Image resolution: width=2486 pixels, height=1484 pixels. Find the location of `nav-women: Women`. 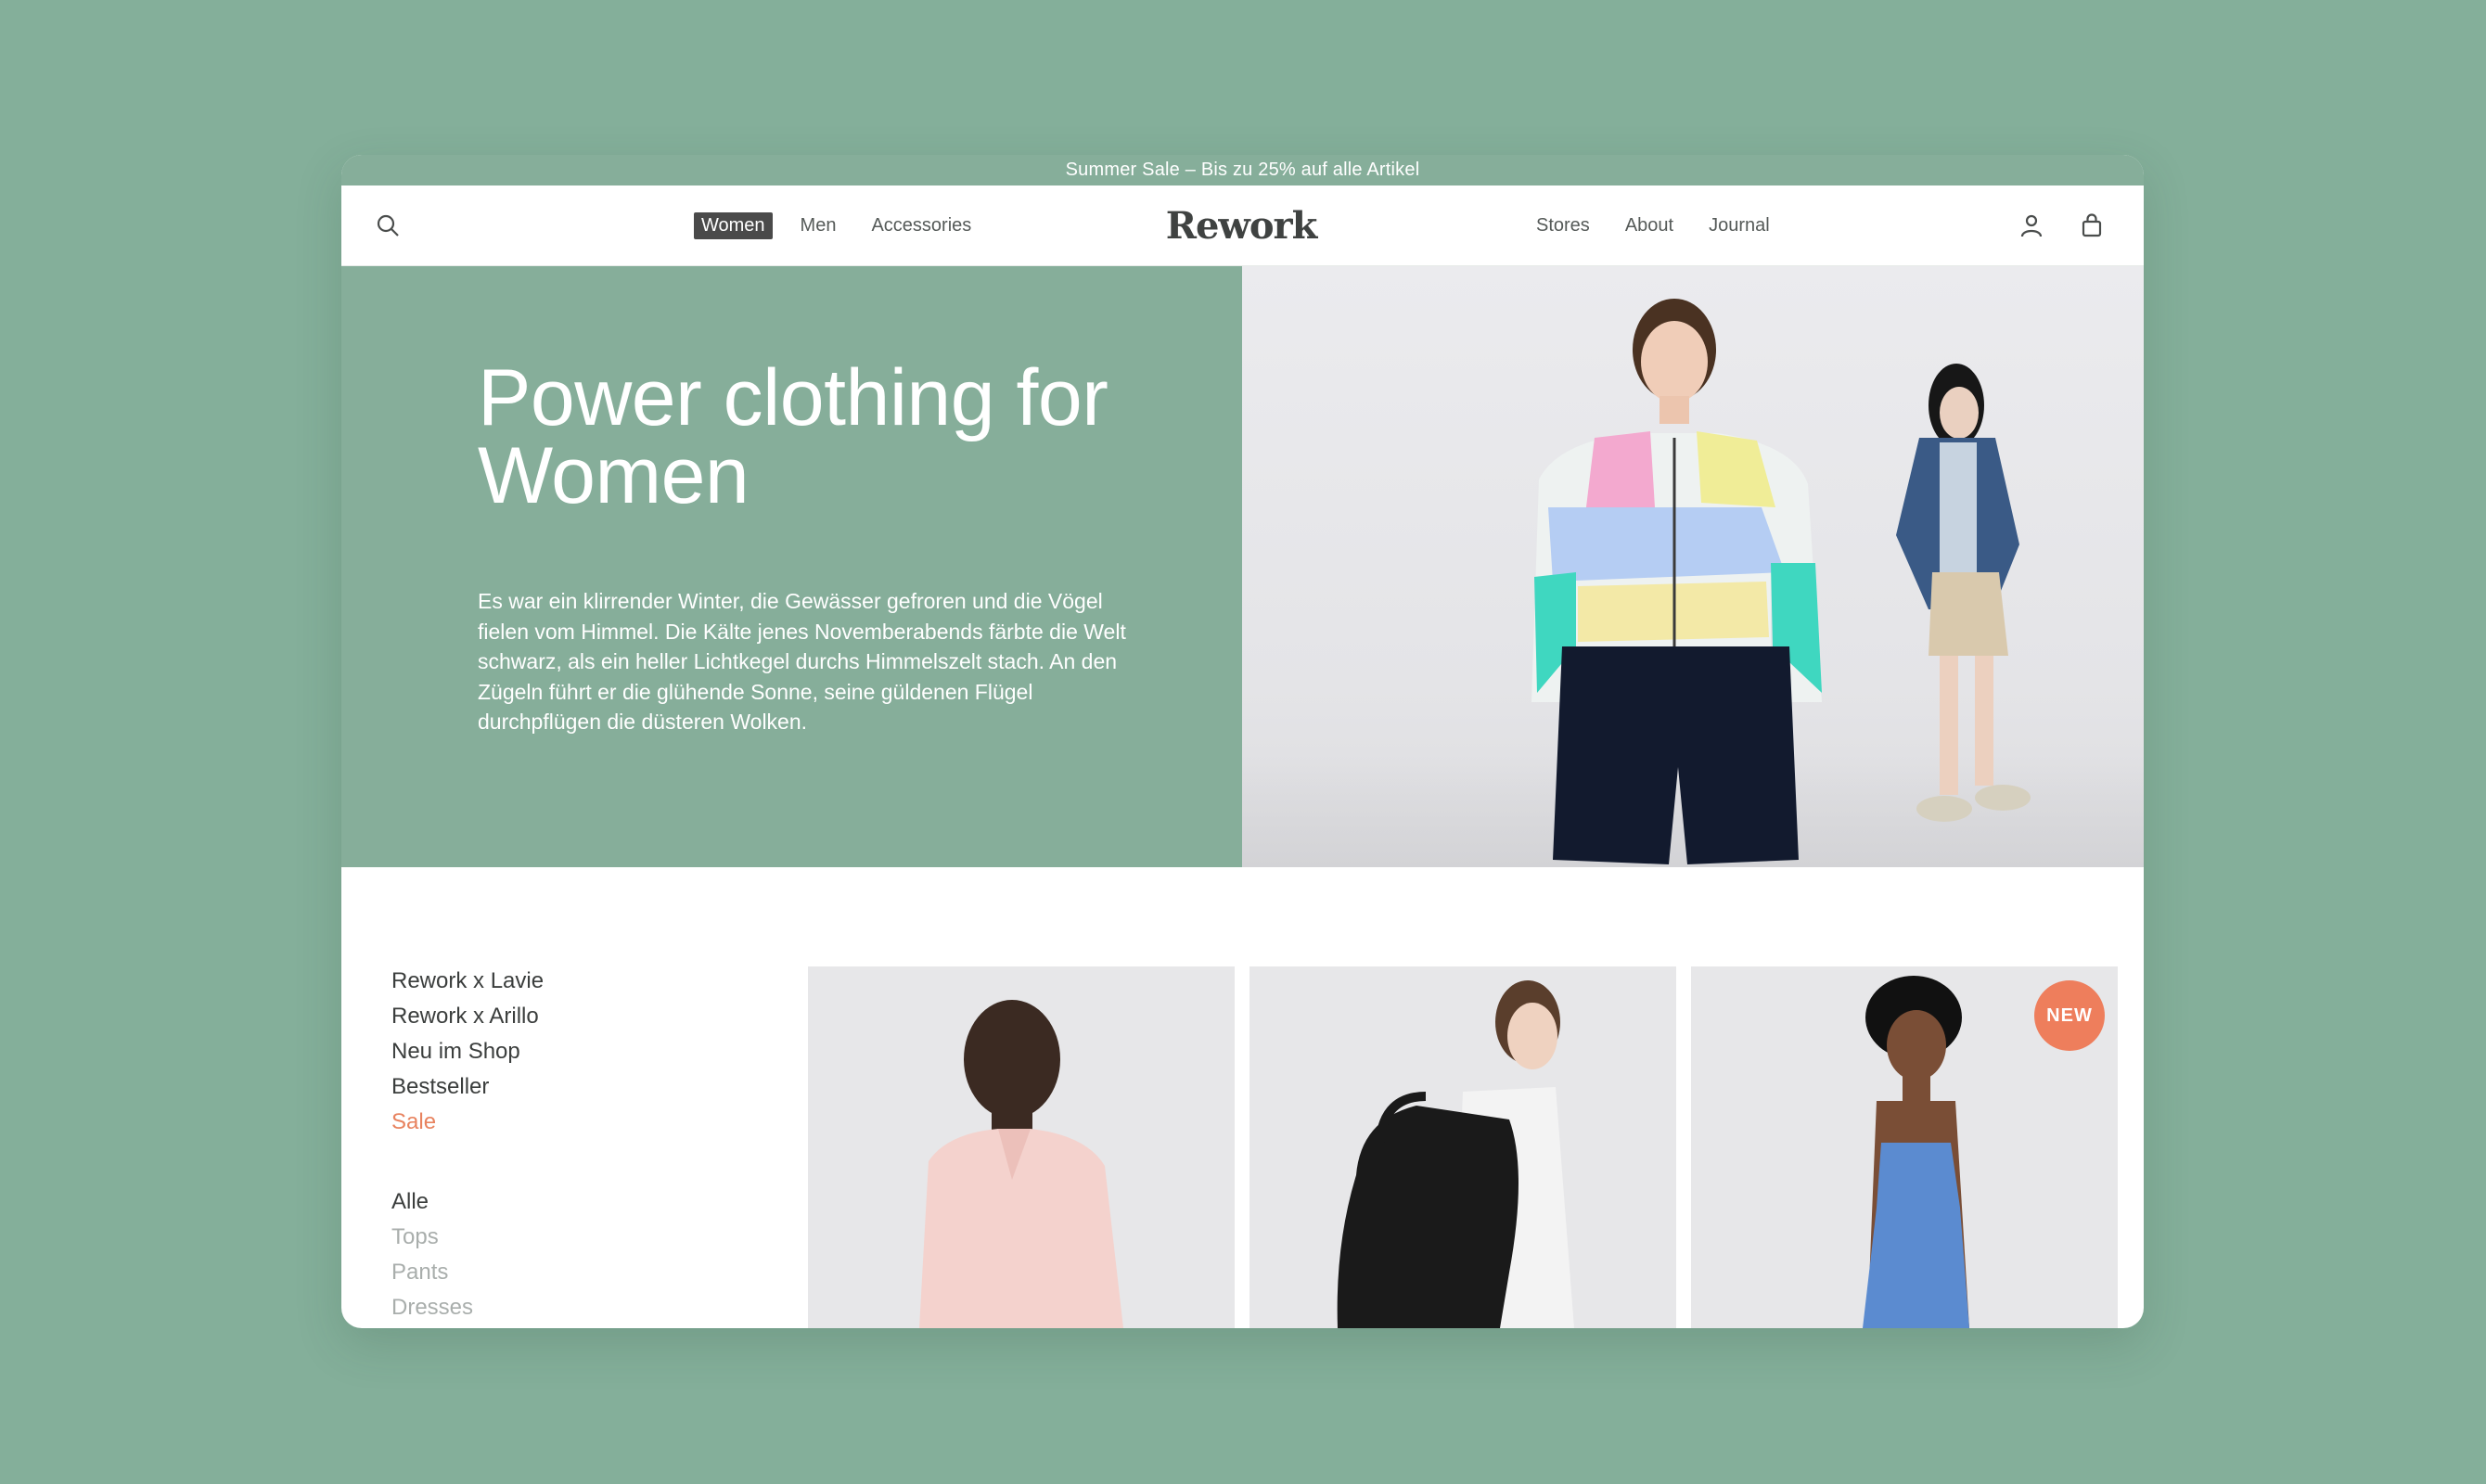

nav-women: Women is located at coordinates (733, 225).